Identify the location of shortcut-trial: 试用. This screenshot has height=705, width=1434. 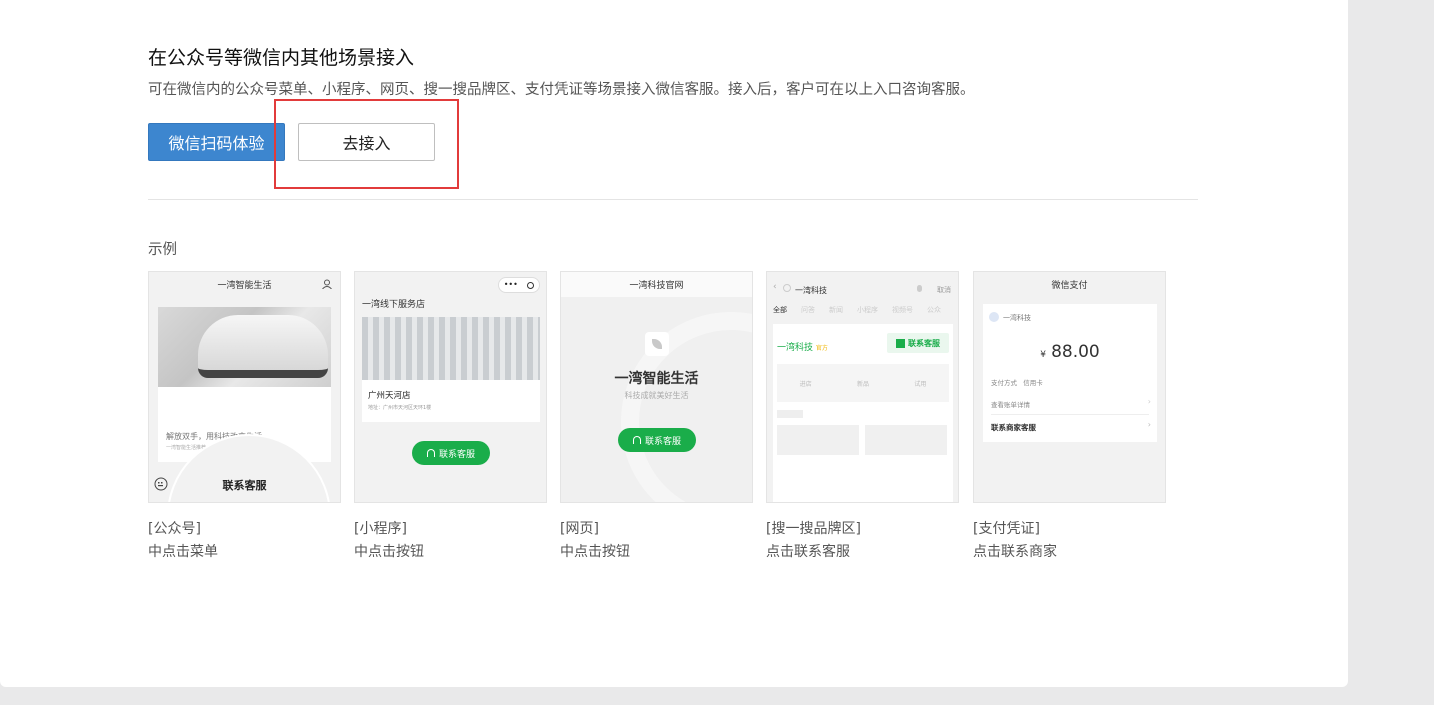
(920, 384).